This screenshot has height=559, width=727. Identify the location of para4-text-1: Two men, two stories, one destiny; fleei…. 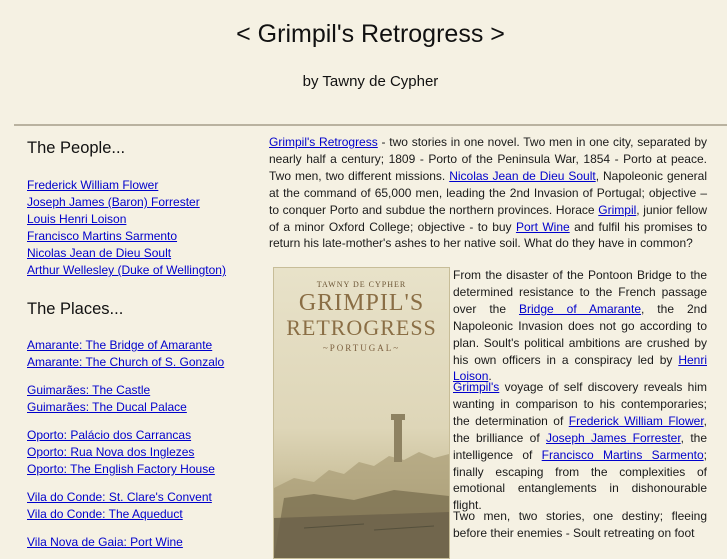
(580, 524).